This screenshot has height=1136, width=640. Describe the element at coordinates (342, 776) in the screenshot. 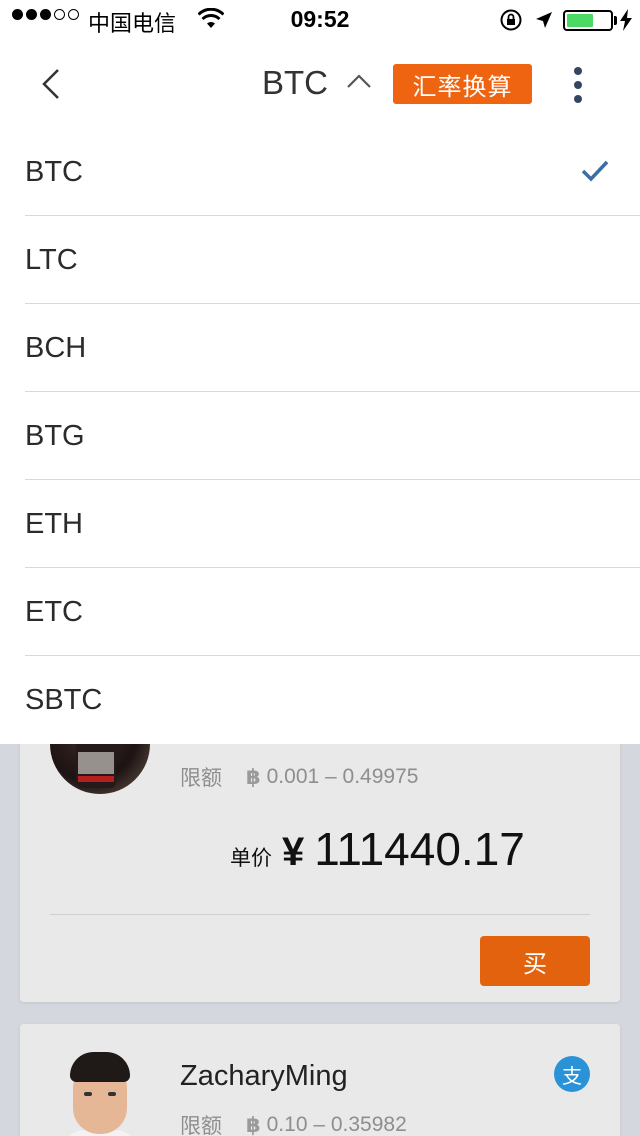

I see `limit-range: 0.001 – 0.49975` at that location.